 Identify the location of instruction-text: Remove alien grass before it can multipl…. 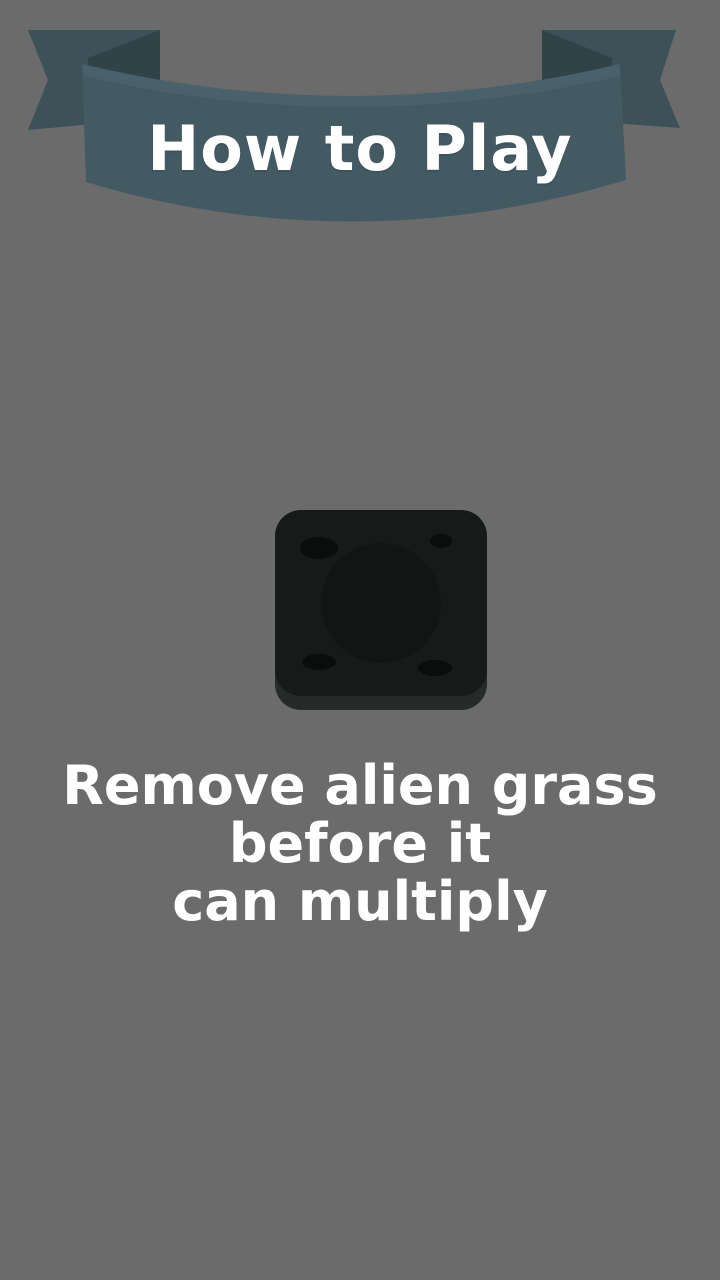
(360, 844).